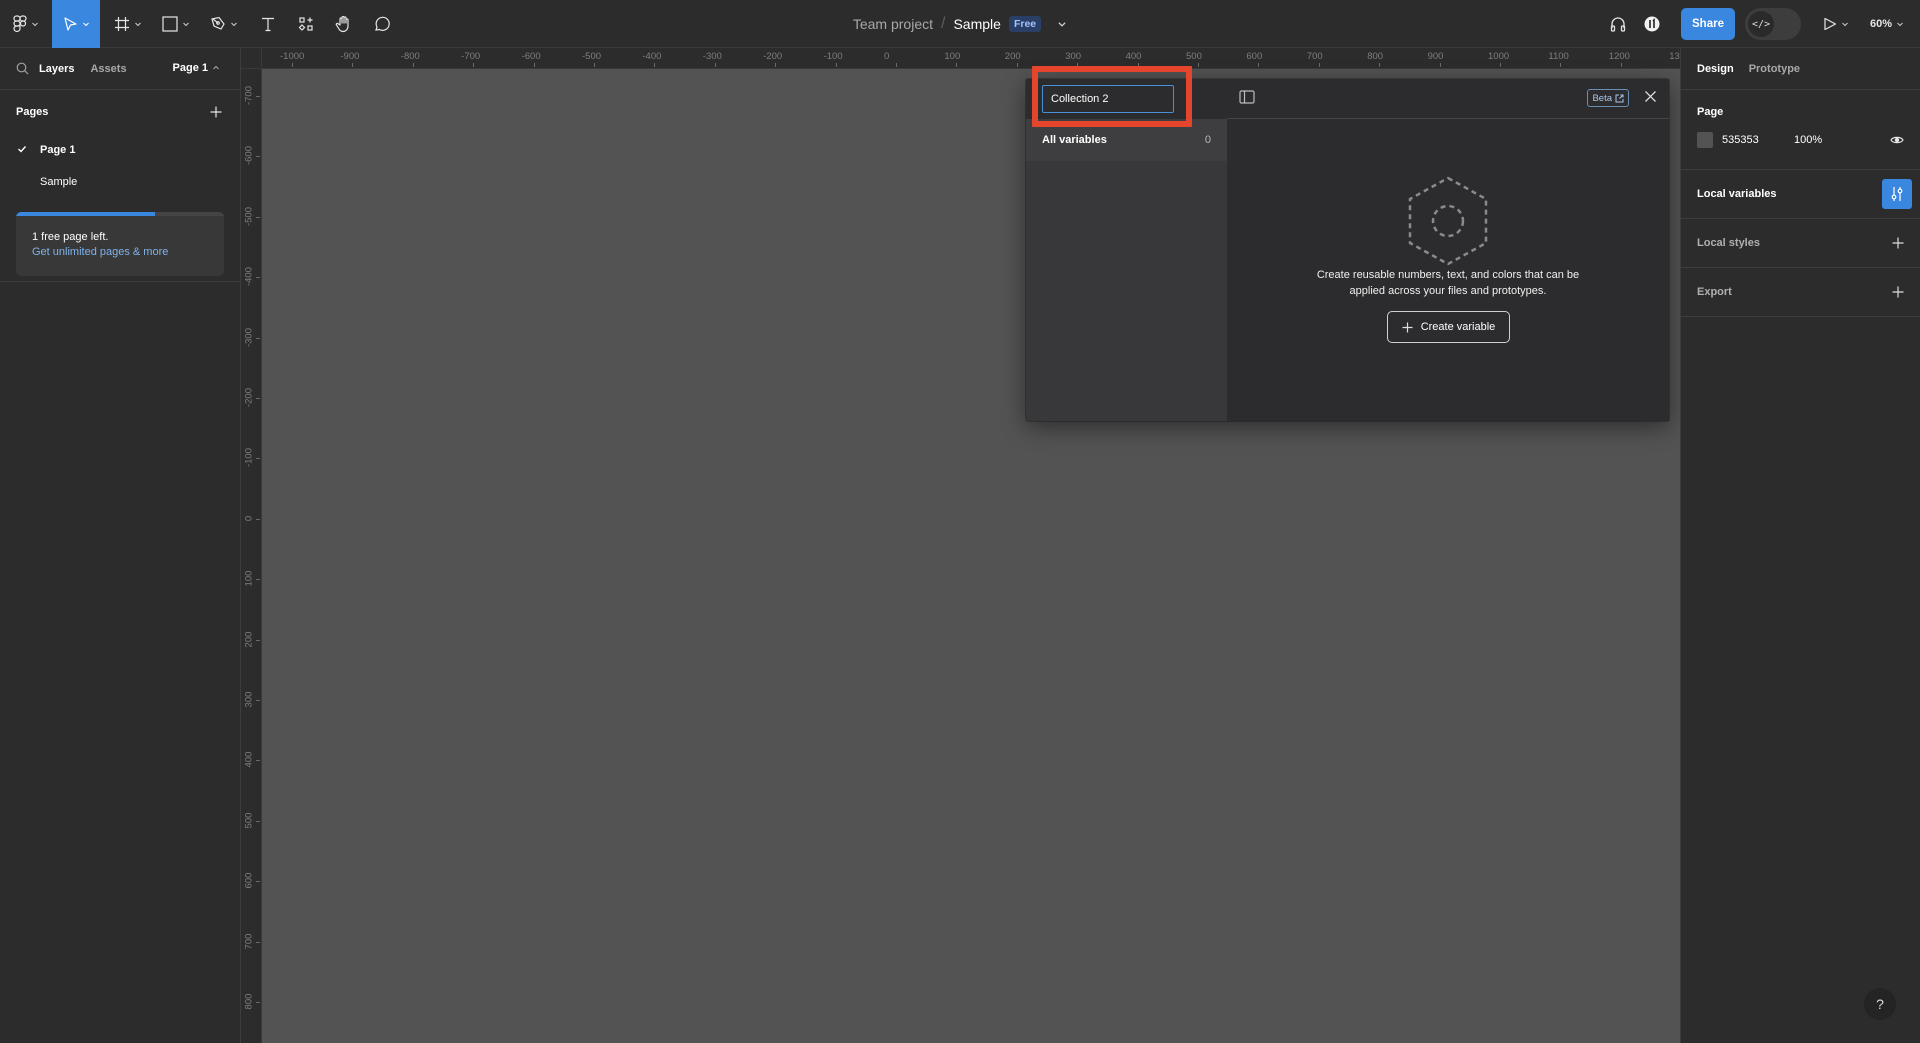  Describe the element at coordinates (1773, 24) in the screenshot. I see `dev-mode-toggle: </>` at that location.